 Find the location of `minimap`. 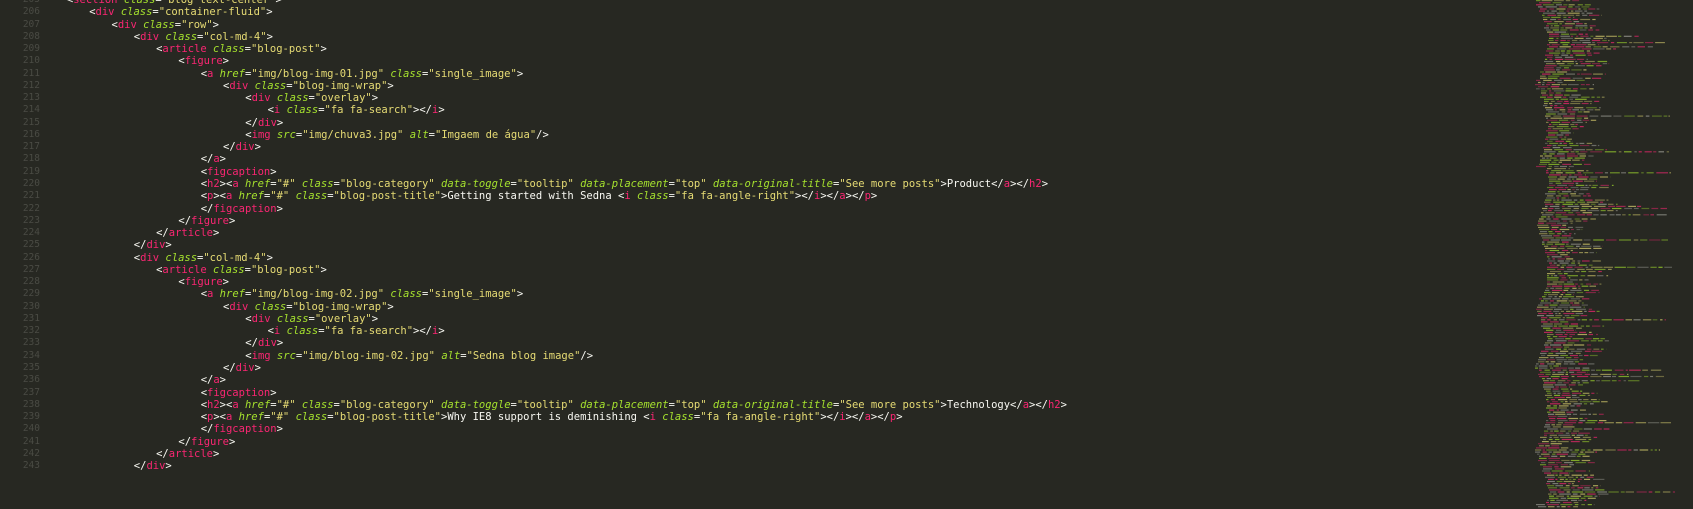

minimap is located at coordinates (1611, 254).